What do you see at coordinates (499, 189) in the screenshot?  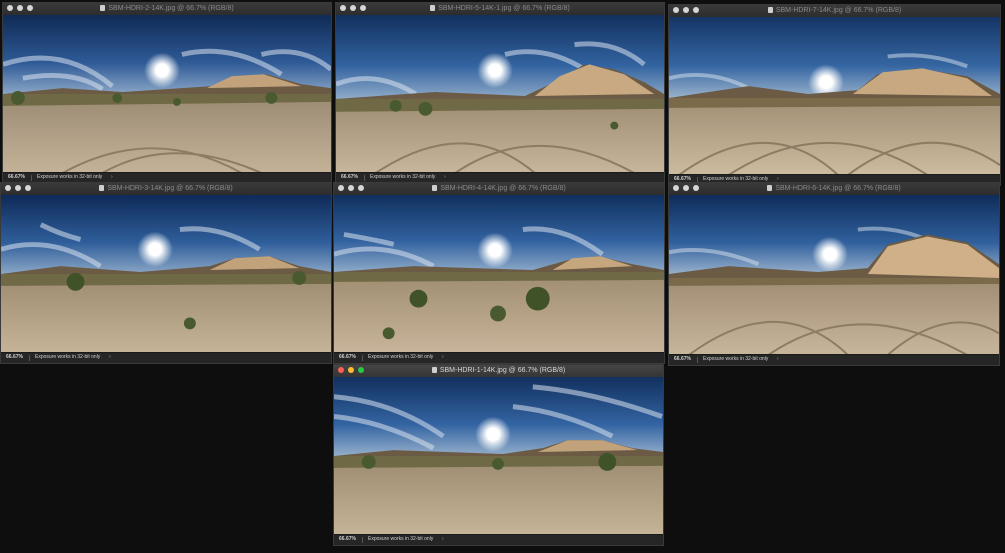 I see `window-title: SBM-HDRI-4-14K.jpg @ 66.7% (RGB/8)` at bounding box center [499, 189].